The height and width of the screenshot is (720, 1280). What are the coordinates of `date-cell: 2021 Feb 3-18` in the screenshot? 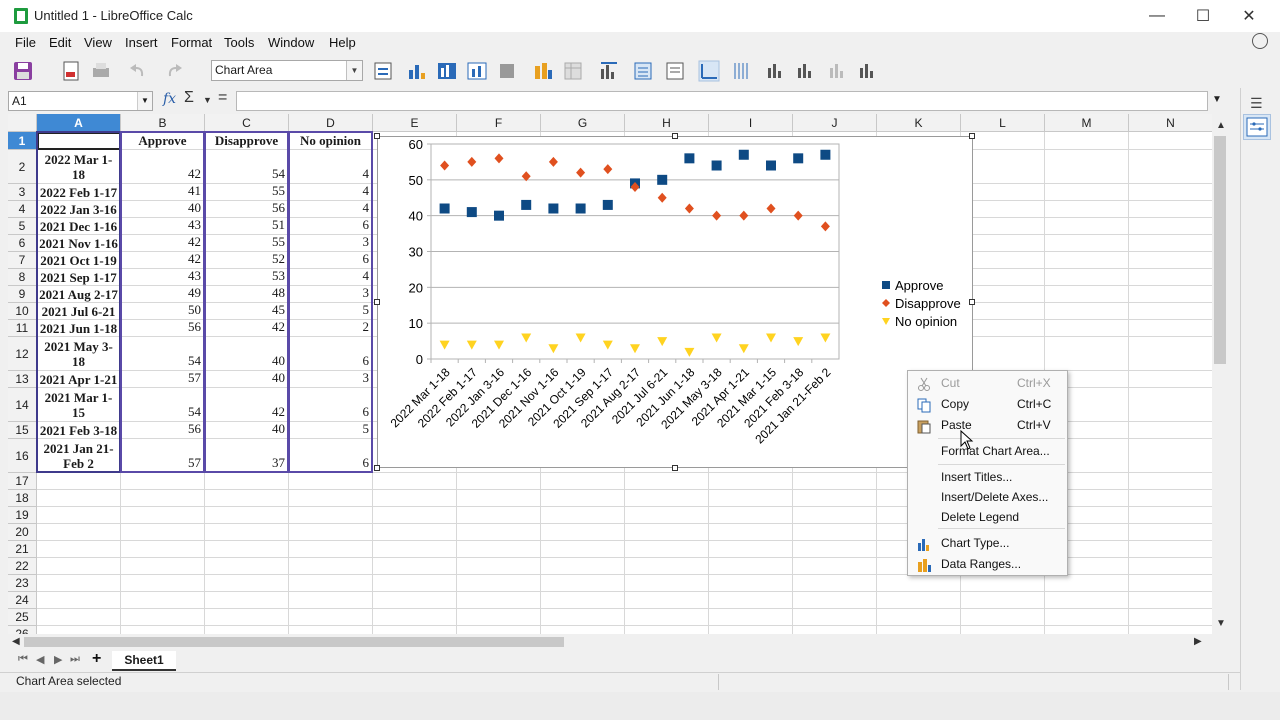 It's located at (79, 430).